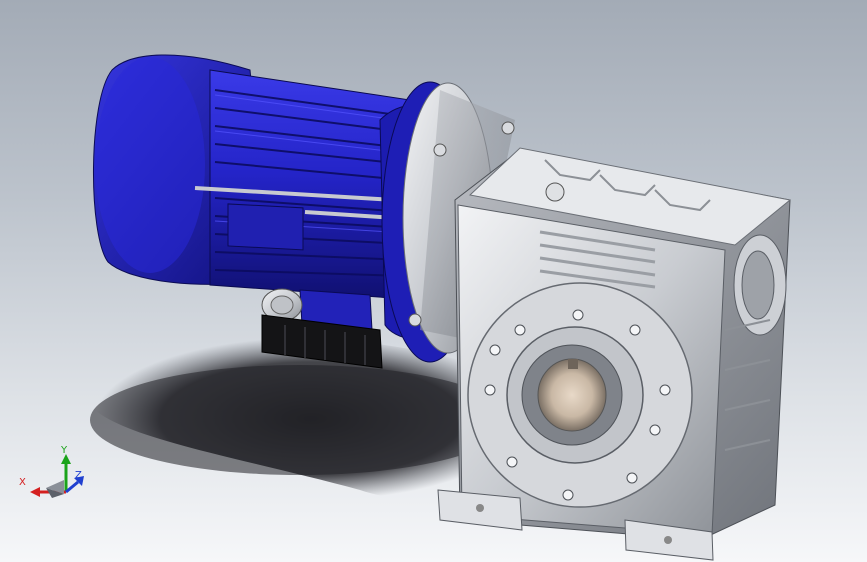  What do you see at coordinates (573, 364) in the screenshot?
I see `keyway` at bounding box center [573, 364].